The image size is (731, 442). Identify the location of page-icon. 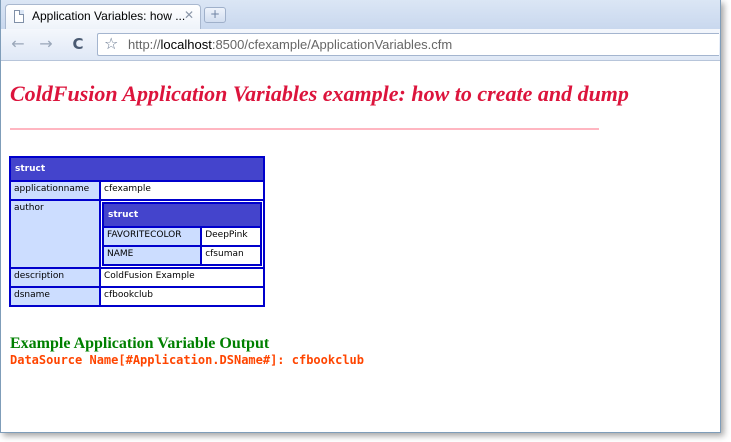
(19, 16).